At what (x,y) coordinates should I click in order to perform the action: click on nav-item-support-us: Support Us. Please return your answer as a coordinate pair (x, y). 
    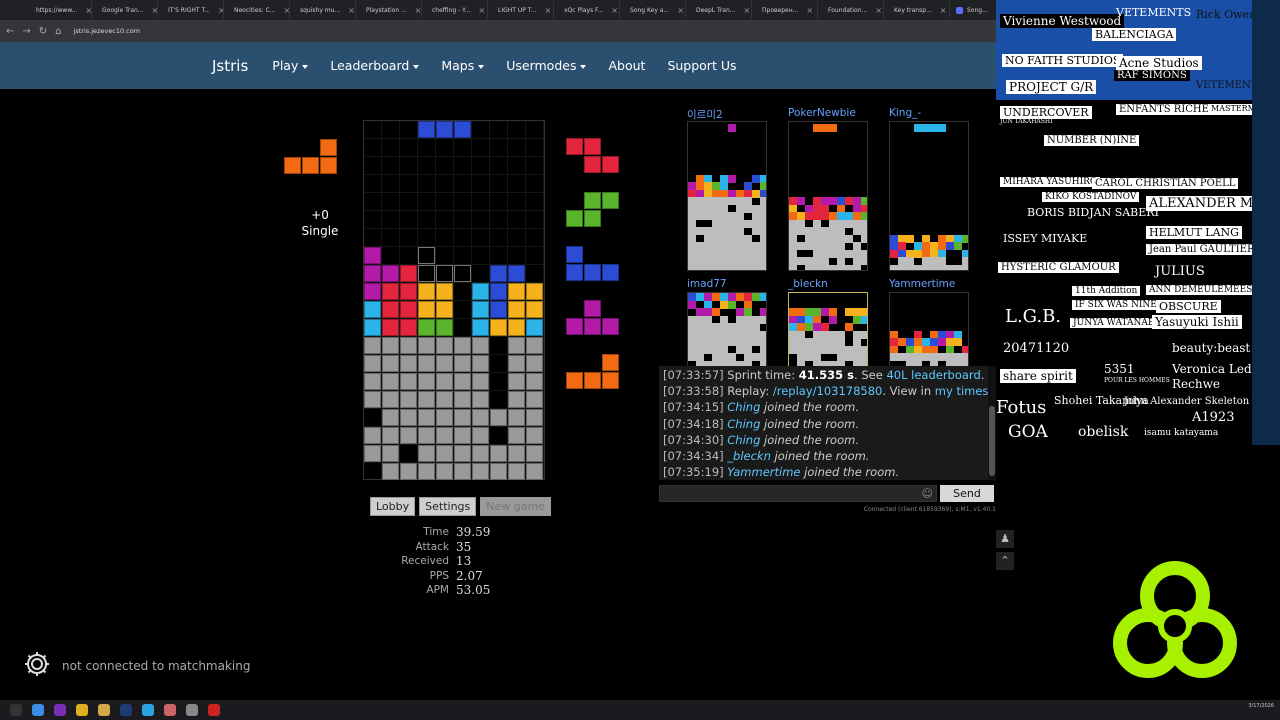
    Looking at the image, I should click on (701, 65).